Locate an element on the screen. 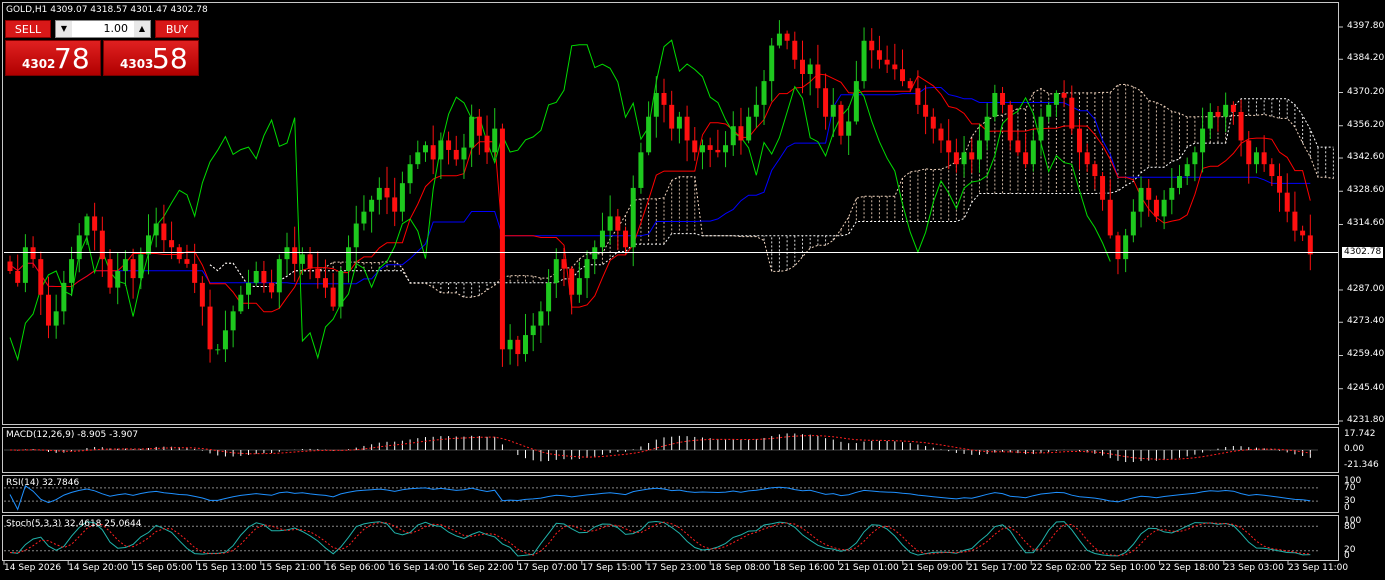 The width and height of the screenshot is (1385, 580). price-axis-label: 4245.40 is located at coordinates (1366, 387).